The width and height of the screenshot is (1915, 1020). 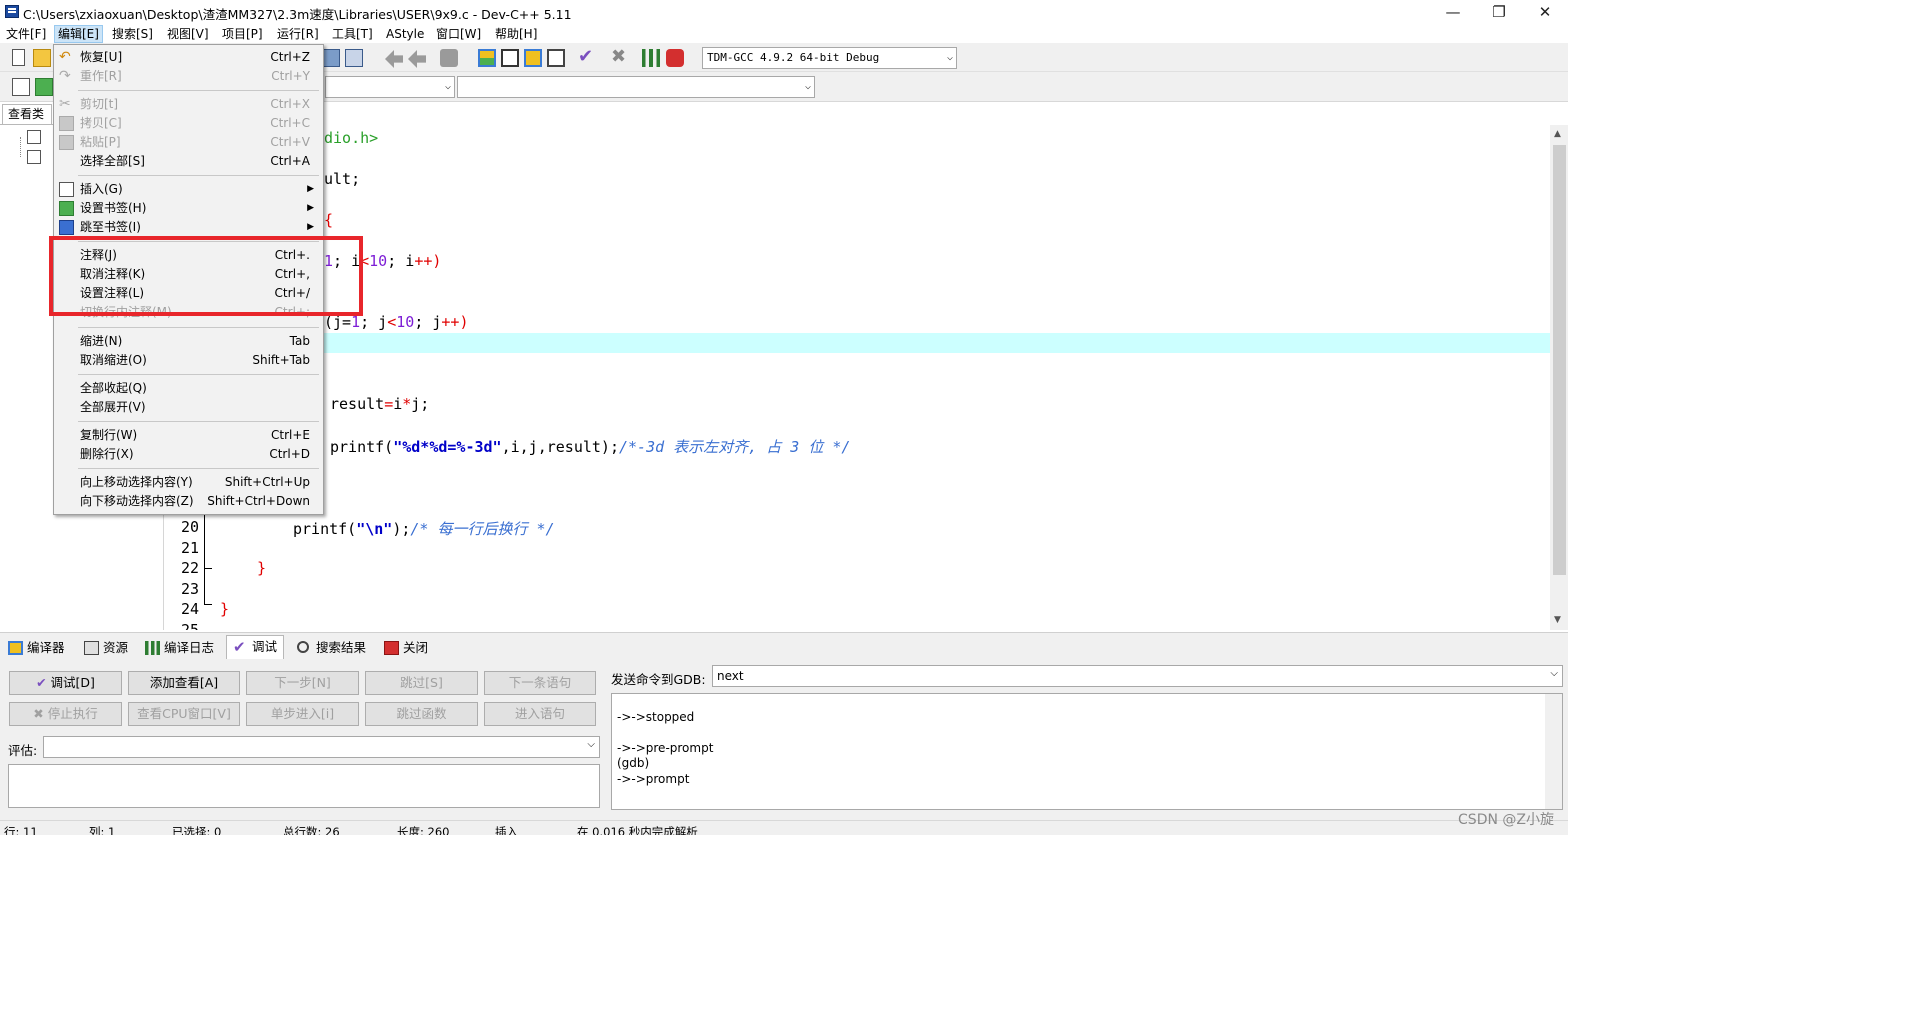 I want to click on run-icon, so click(x=510, y=58).